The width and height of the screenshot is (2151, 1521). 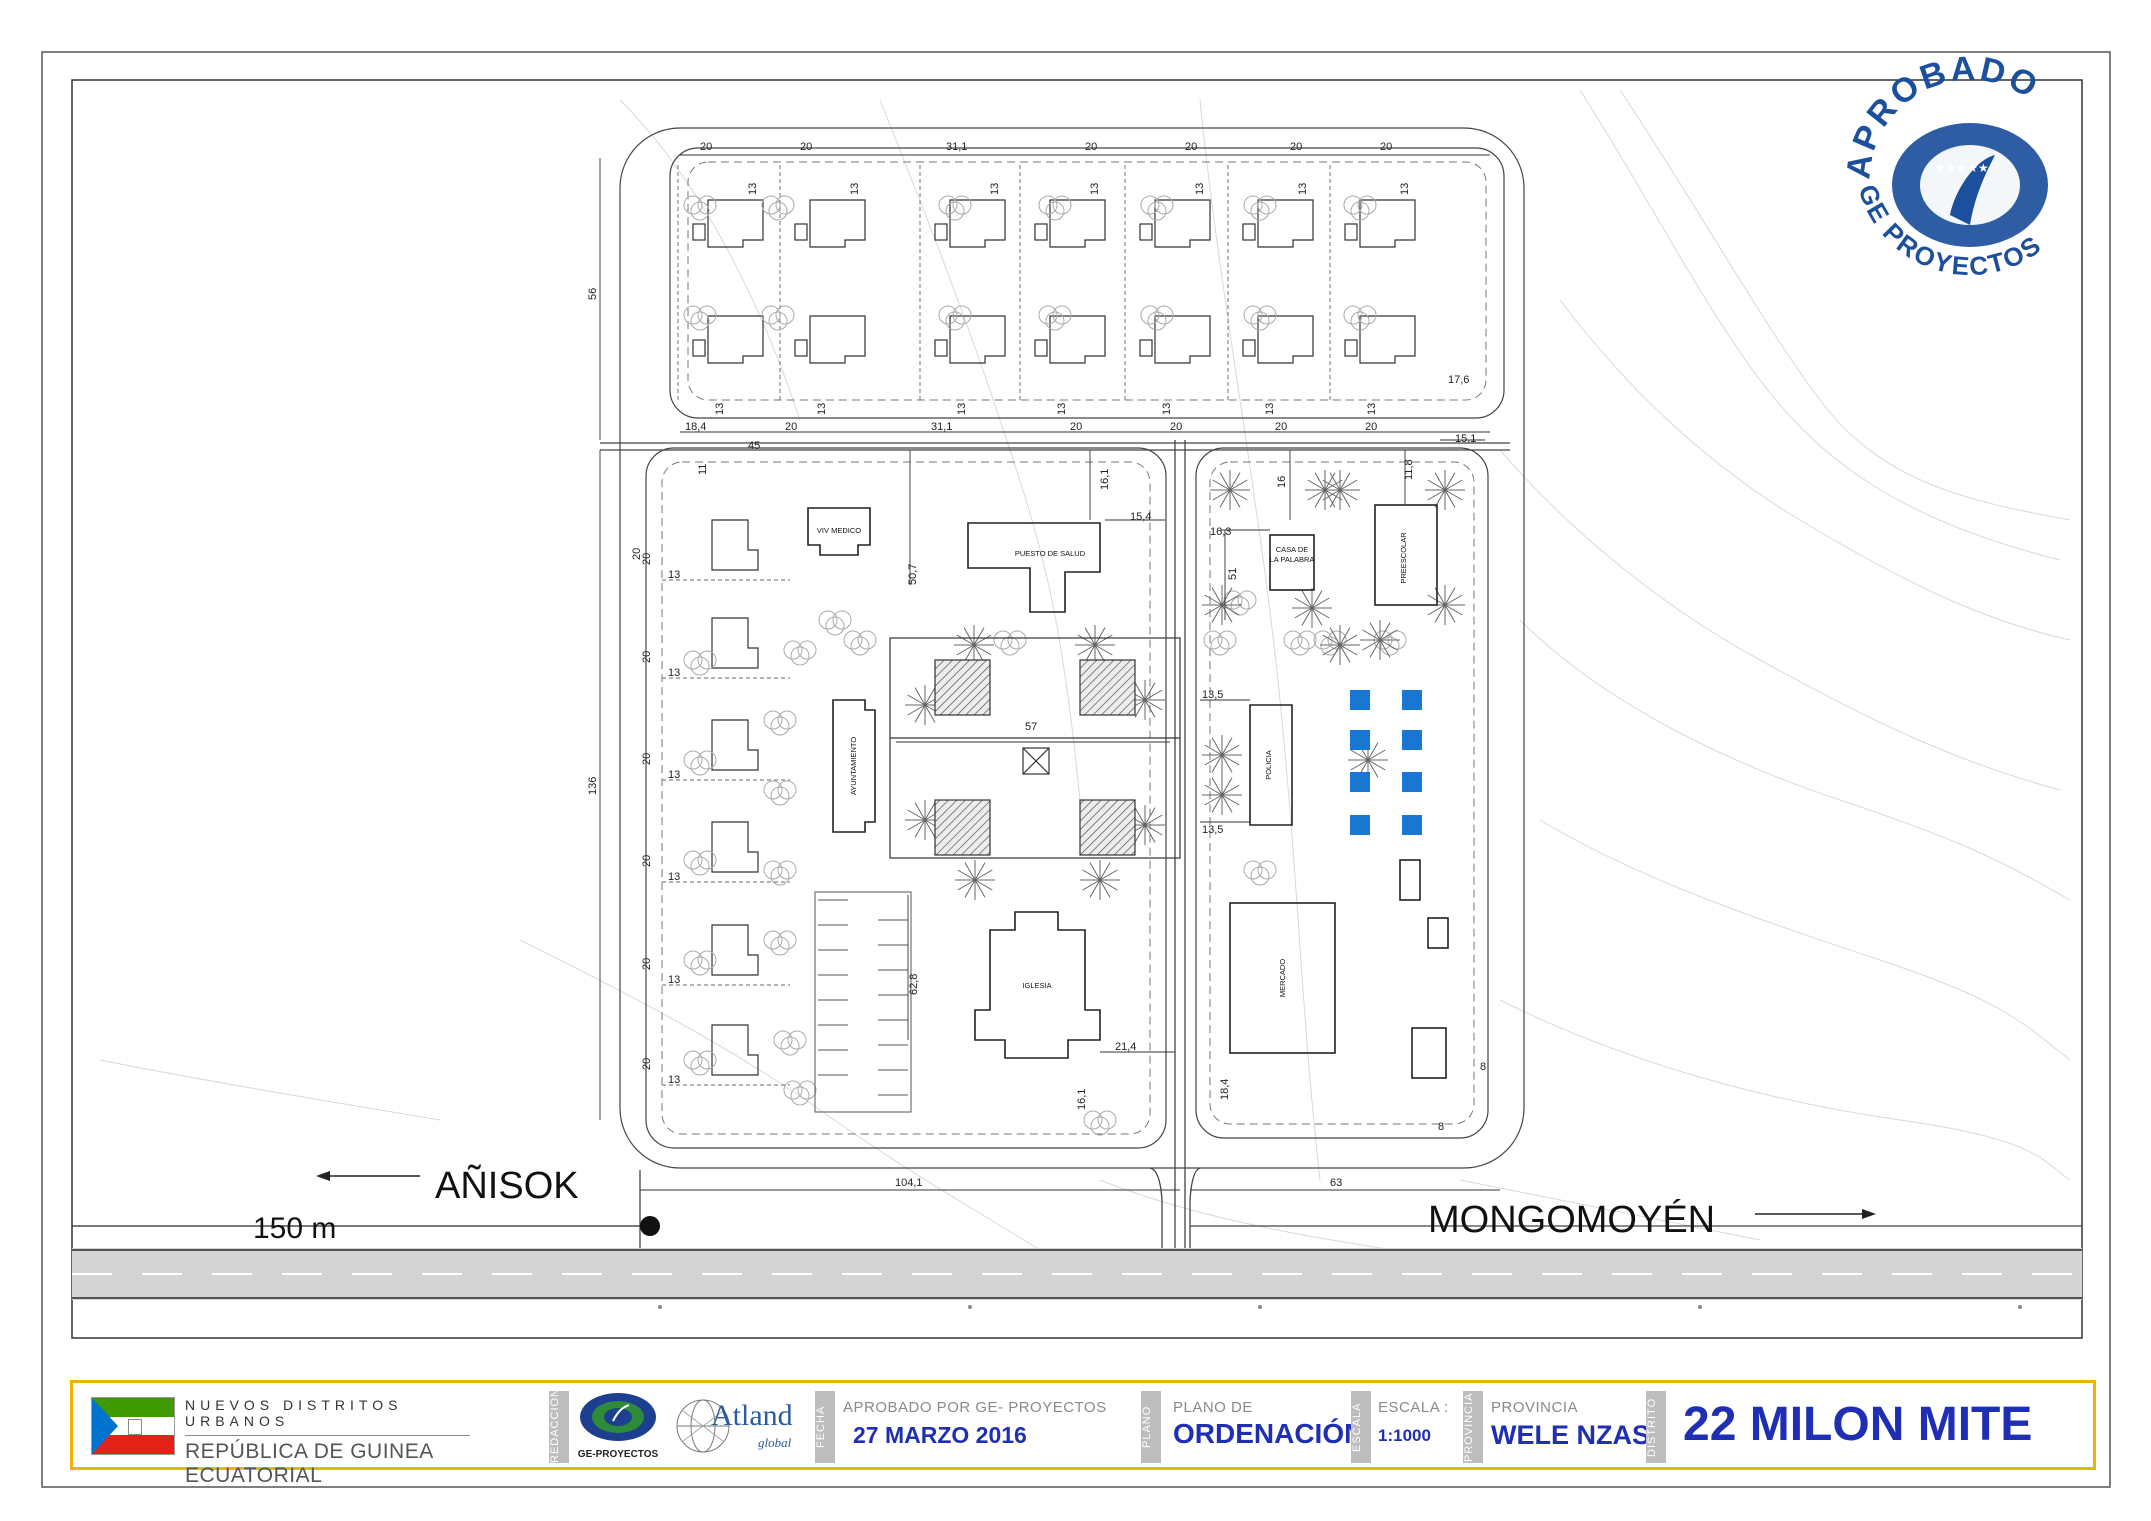 What do you see at coordinates (1465, 439) in the screenshot?
I see `dim-label: 15,1` at bounding box center [1465, 439].